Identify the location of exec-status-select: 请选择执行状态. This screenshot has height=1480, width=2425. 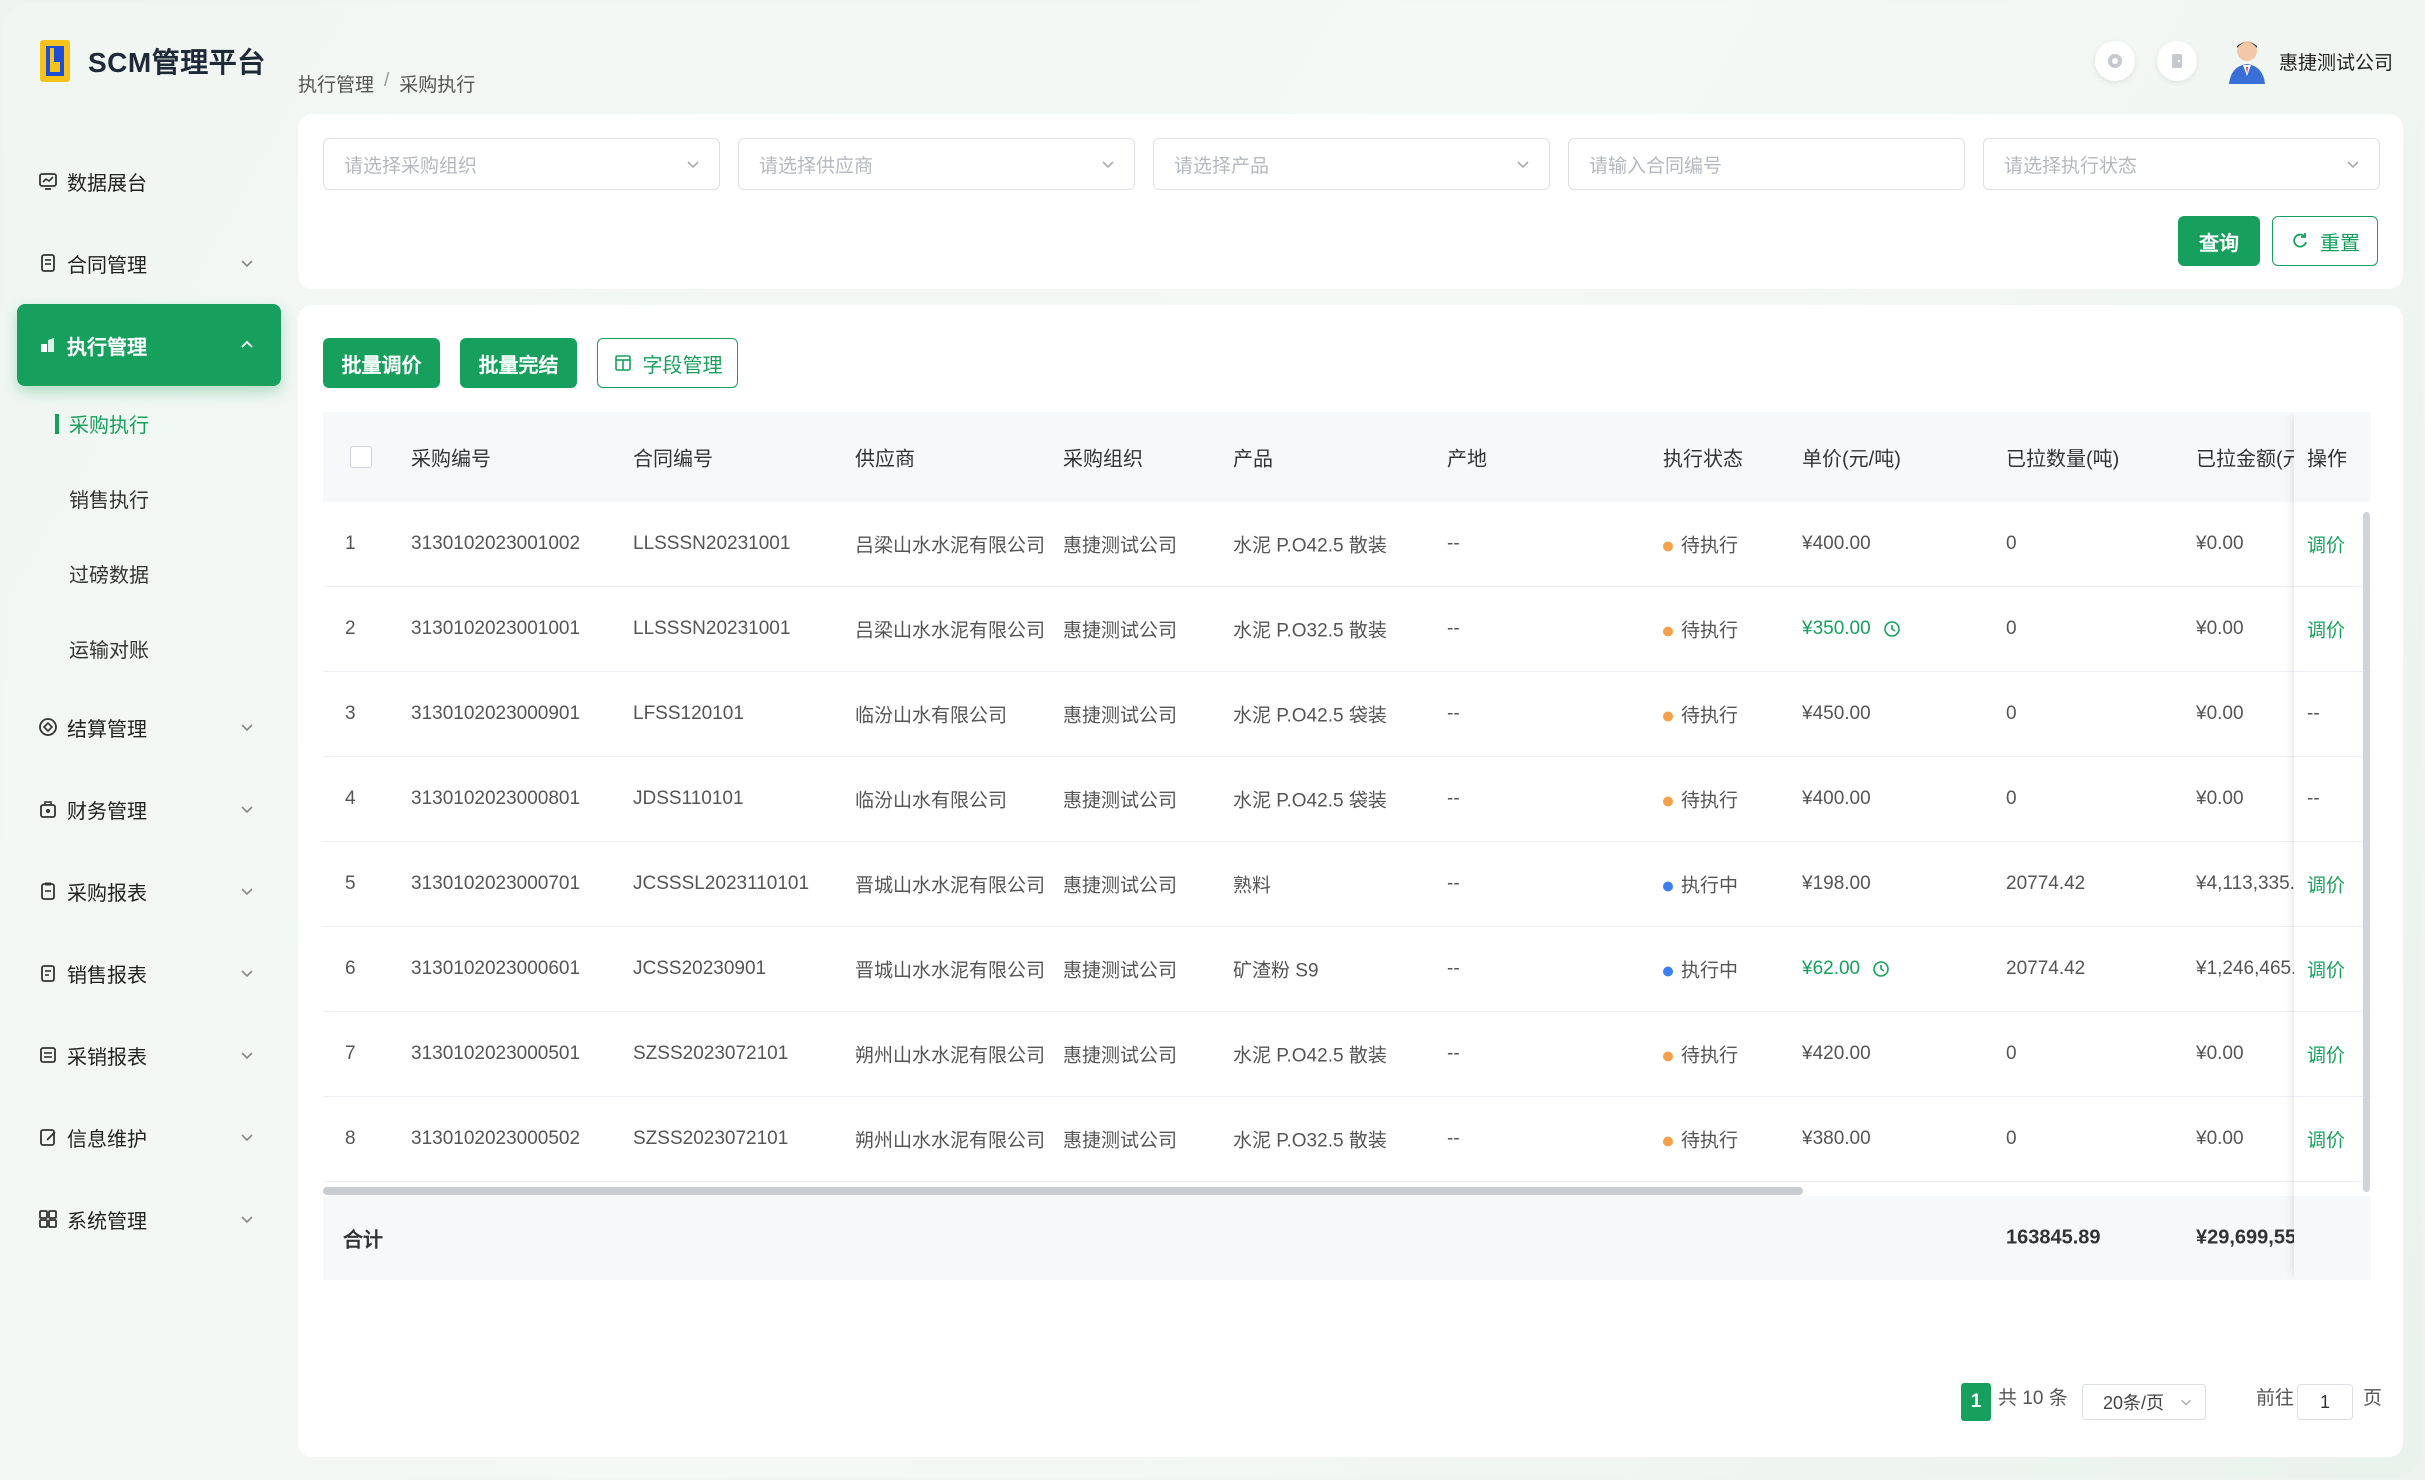
(2181, 164).